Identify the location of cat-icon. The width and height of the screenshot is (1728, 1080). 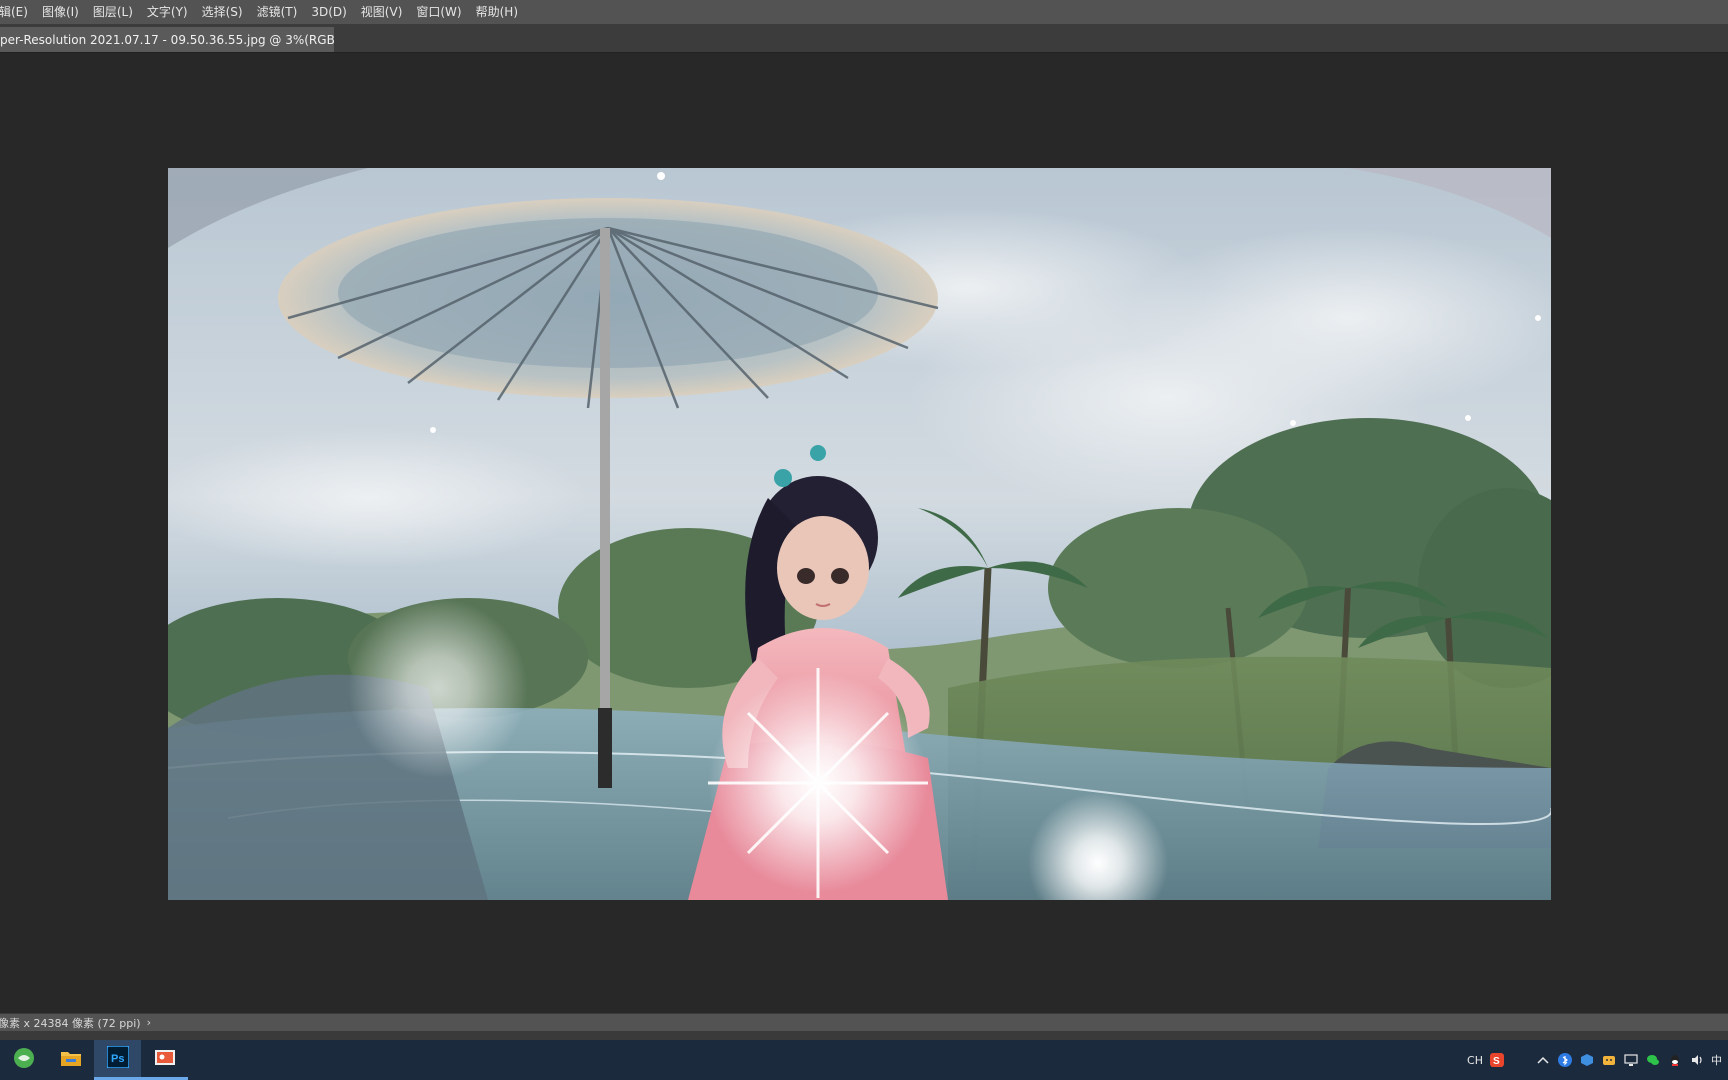
(1609, 1060).